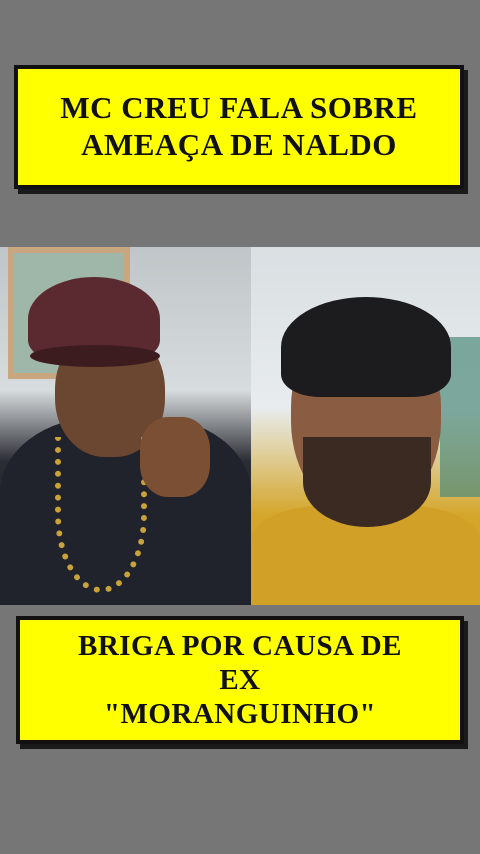  I want to click on bottom-caption-banner: BRIGA POR CAUSA DE EX "MORANGUINHO", so click(240, 680).